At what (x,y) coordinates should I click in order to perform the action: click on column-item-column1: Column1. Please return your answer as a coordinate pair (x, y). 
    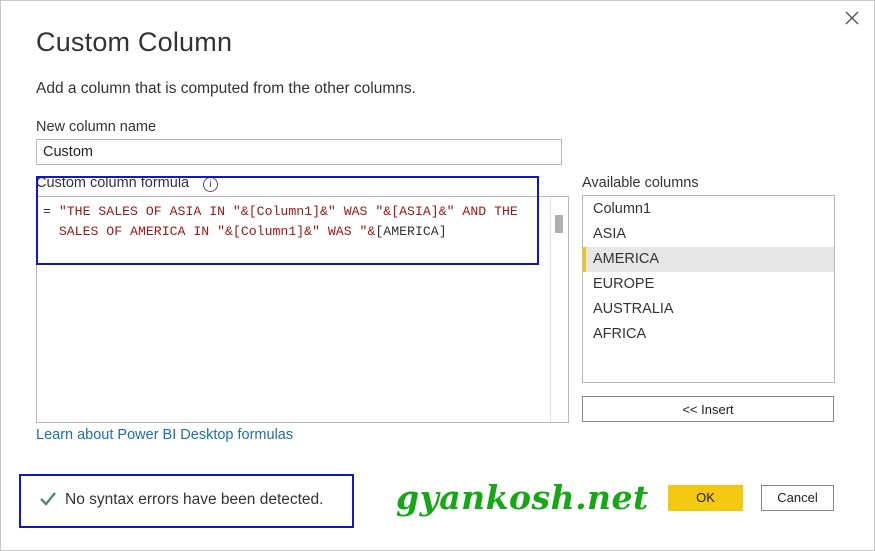
    Looking at the image, I should click on (708, 209).